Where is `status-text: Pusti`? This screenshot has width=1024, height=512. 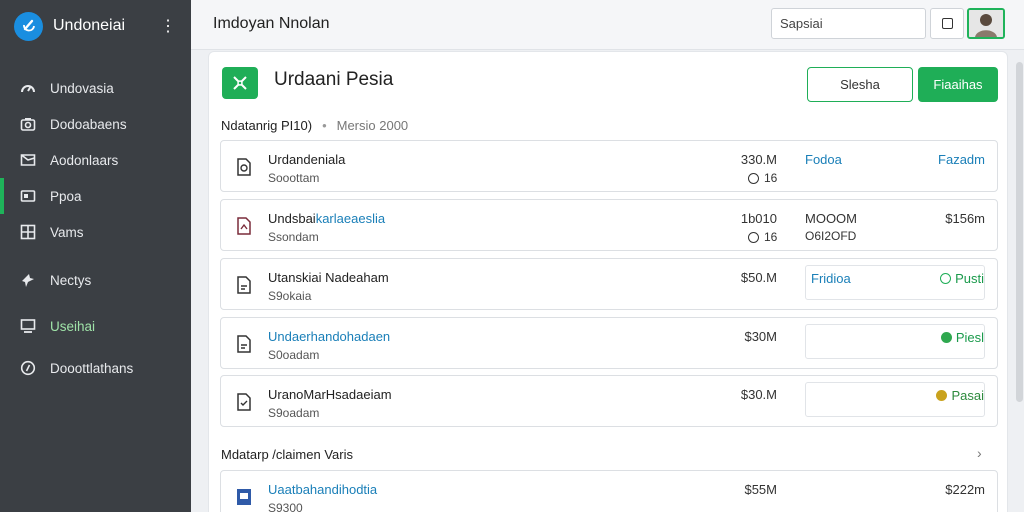
status-text: Pusti is located at coordinates (969, 278).